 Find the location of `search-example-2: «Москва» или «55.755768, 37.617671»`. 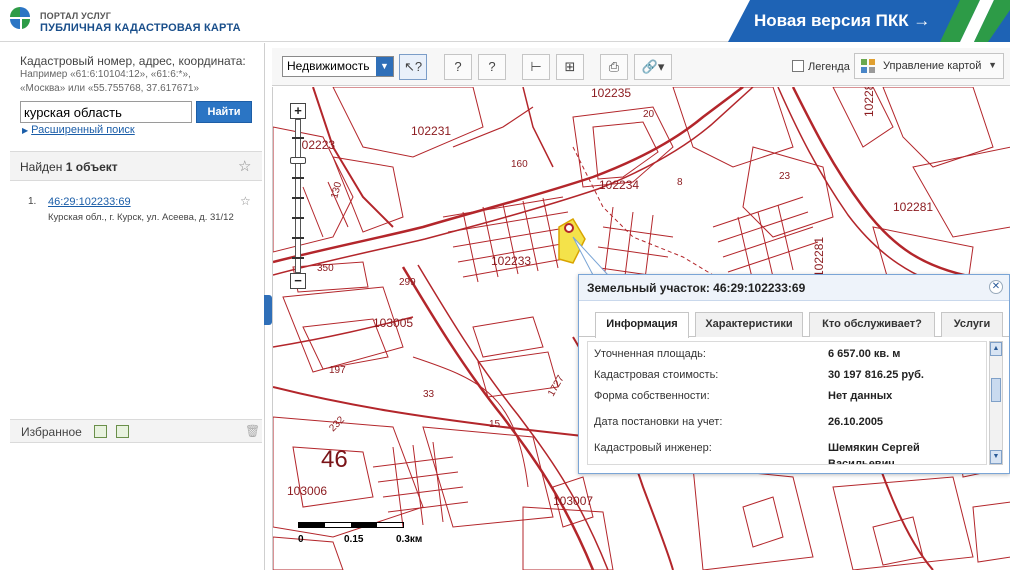

search-example-2: «Москва» или «55.755768, 37.617671» is located at coordinates (110, 88).